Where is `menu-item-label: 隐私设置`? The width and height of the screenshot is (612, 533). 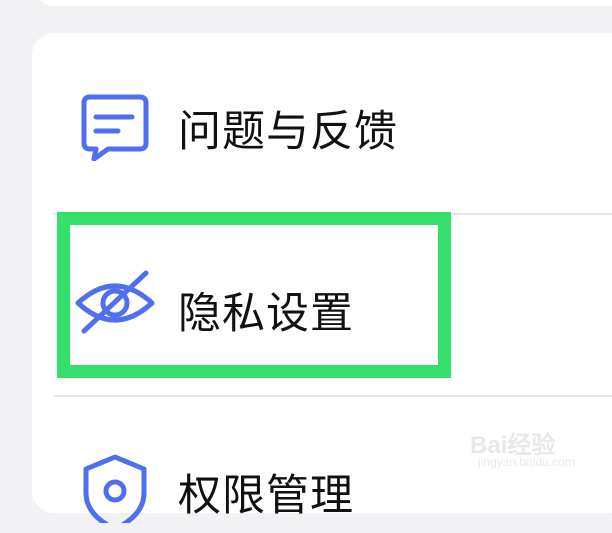 menu-item-label: 隐私设置 is located at coordinates (266, 314).